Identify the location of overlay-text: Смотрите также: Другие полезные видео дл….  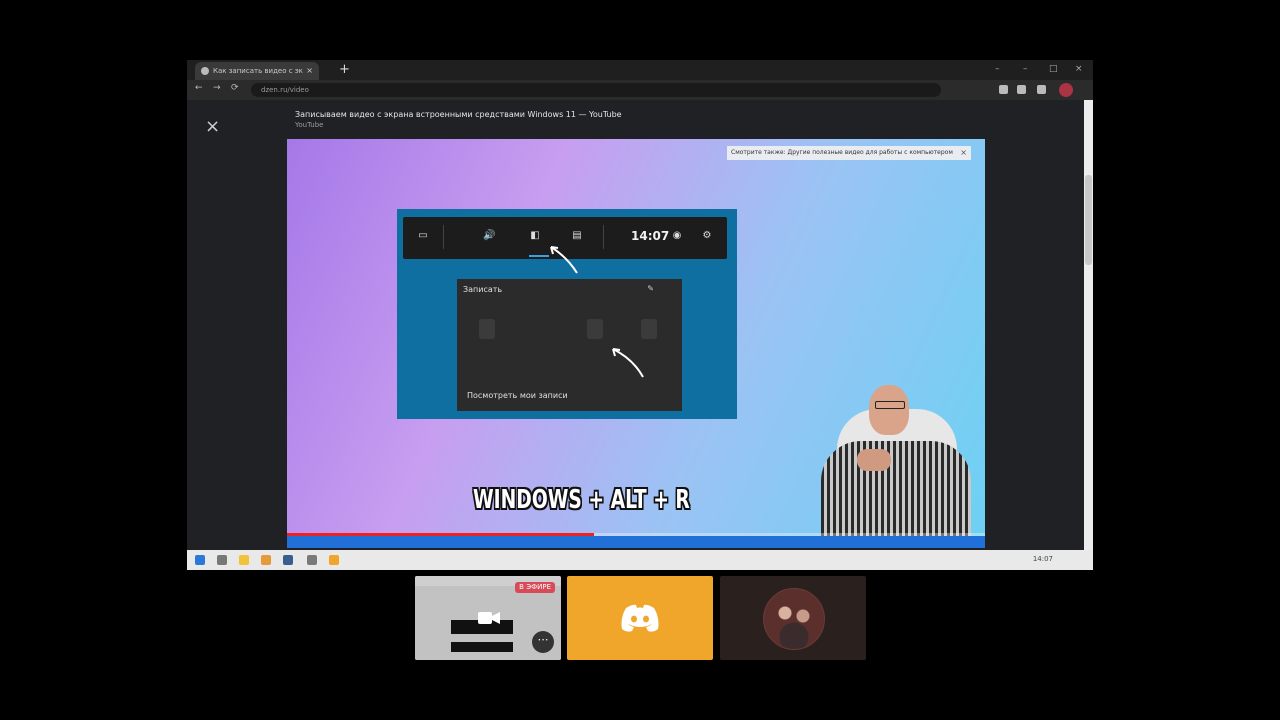
(842, 152).